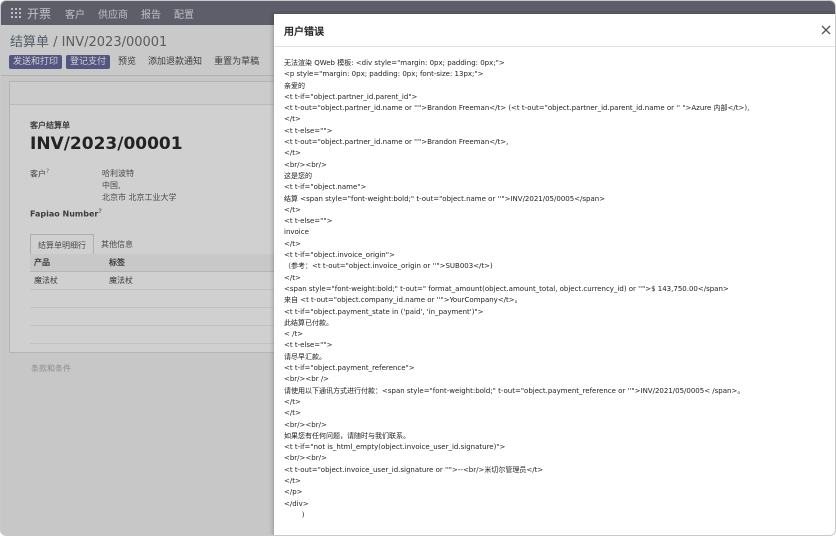  I want to click on error-message-line: 亲爱的, so click(294, 85).